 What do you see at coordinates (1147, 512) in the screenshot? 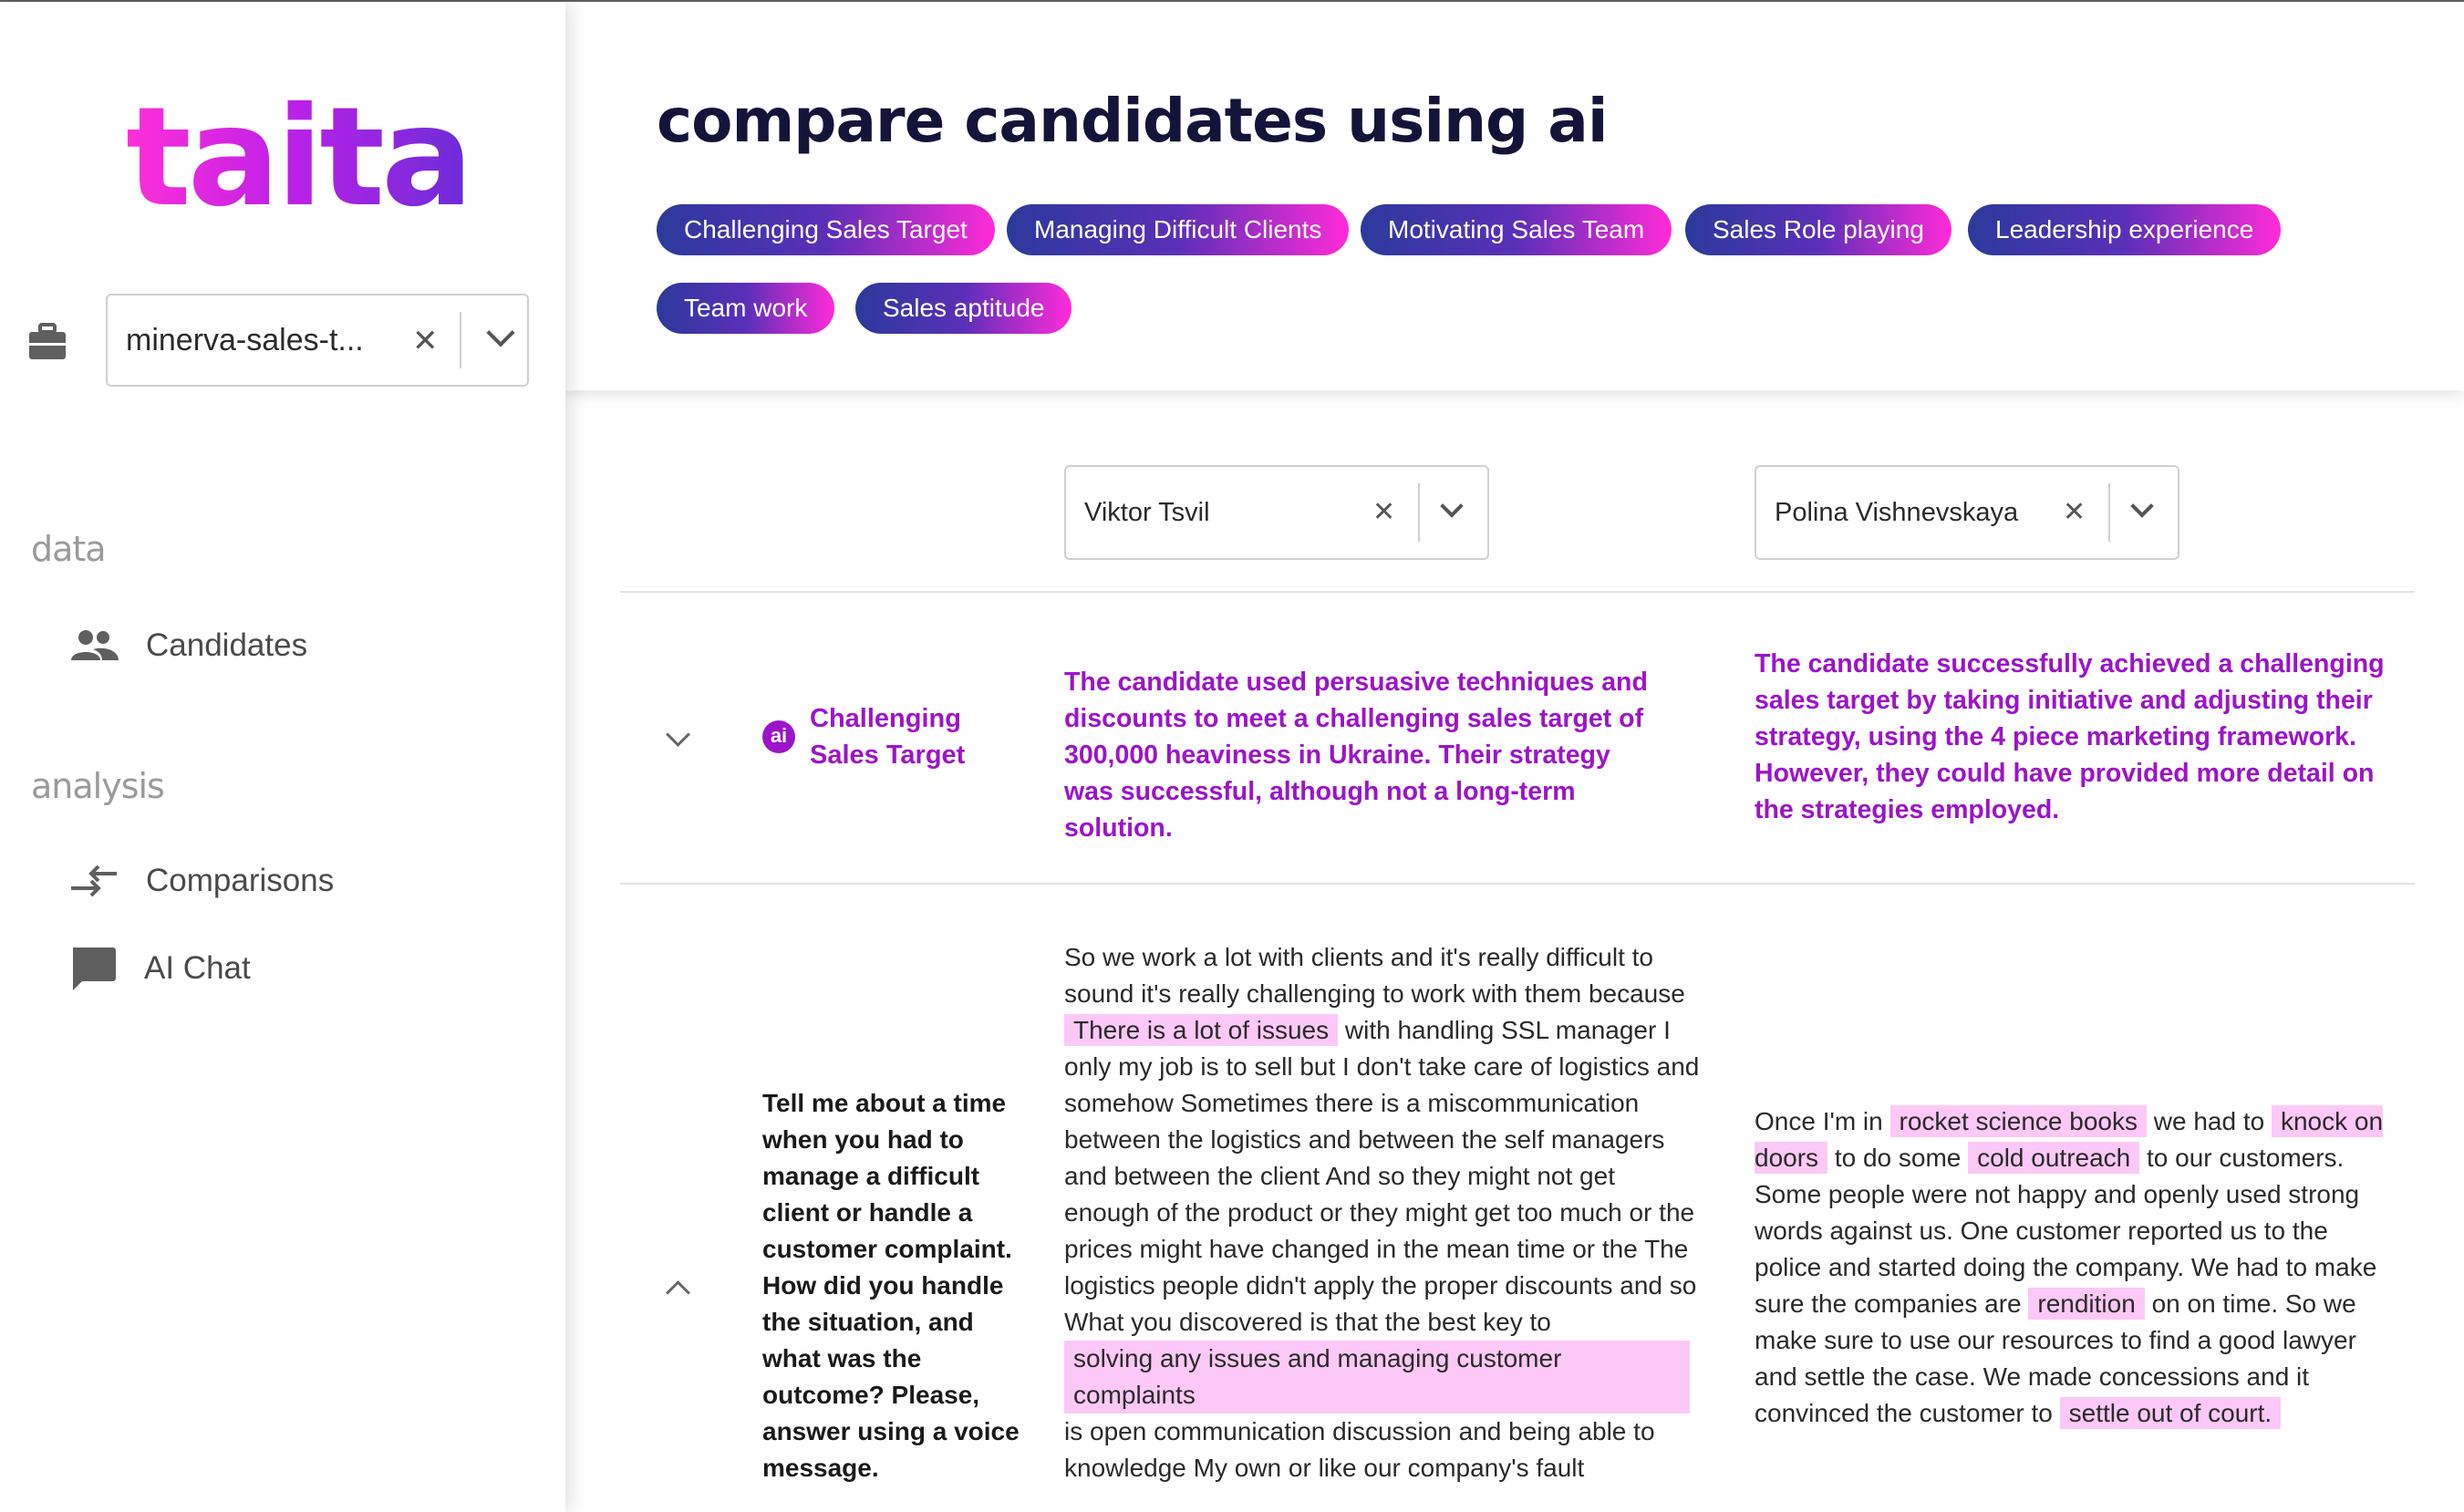
I see `candidate-select-value: Viktor Tsvil` at bounding box center [1147, 512].